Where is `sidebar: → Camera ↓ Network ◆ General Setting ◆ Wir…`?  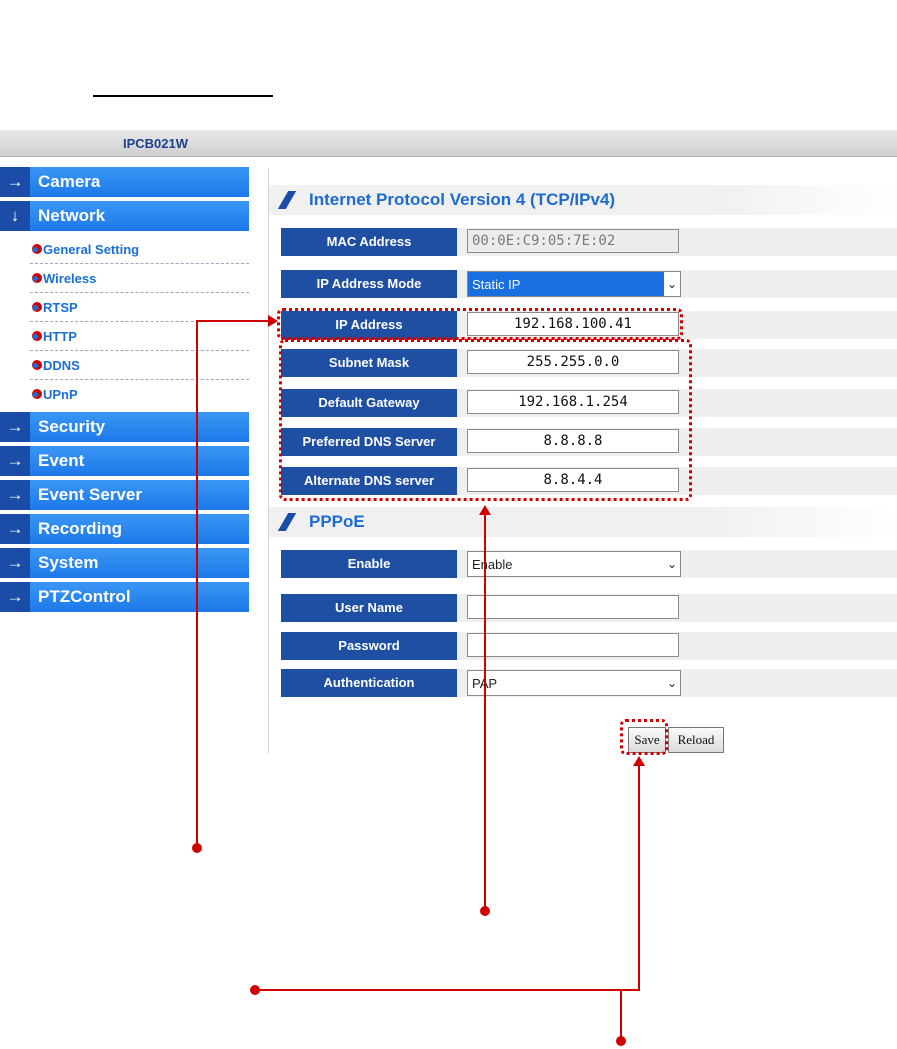 sidebar: → Camera ↓ Network ◆ General Setting ◆ Wir… is located at coordinates (124, 391).